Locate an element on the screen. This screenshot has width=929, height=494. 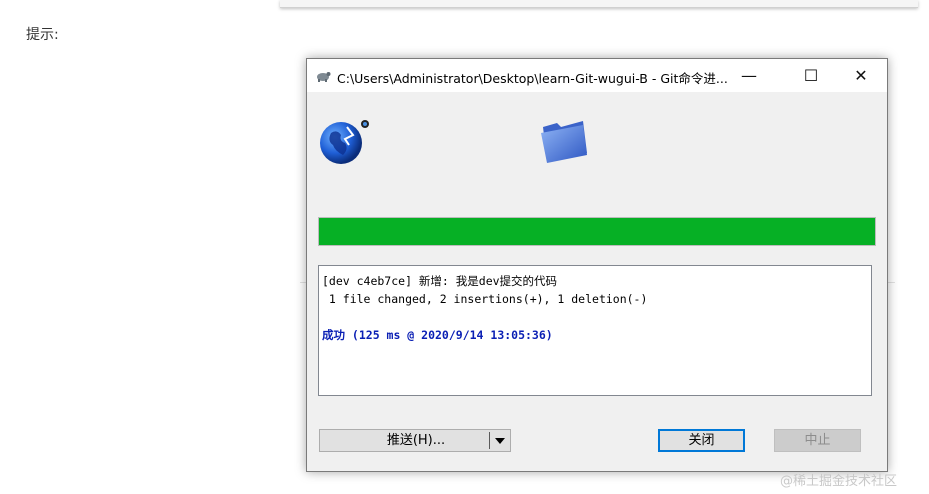
success-detail: (125 ms @ 2020/9/14 13:05:36) is located at coordinates (449, 335).